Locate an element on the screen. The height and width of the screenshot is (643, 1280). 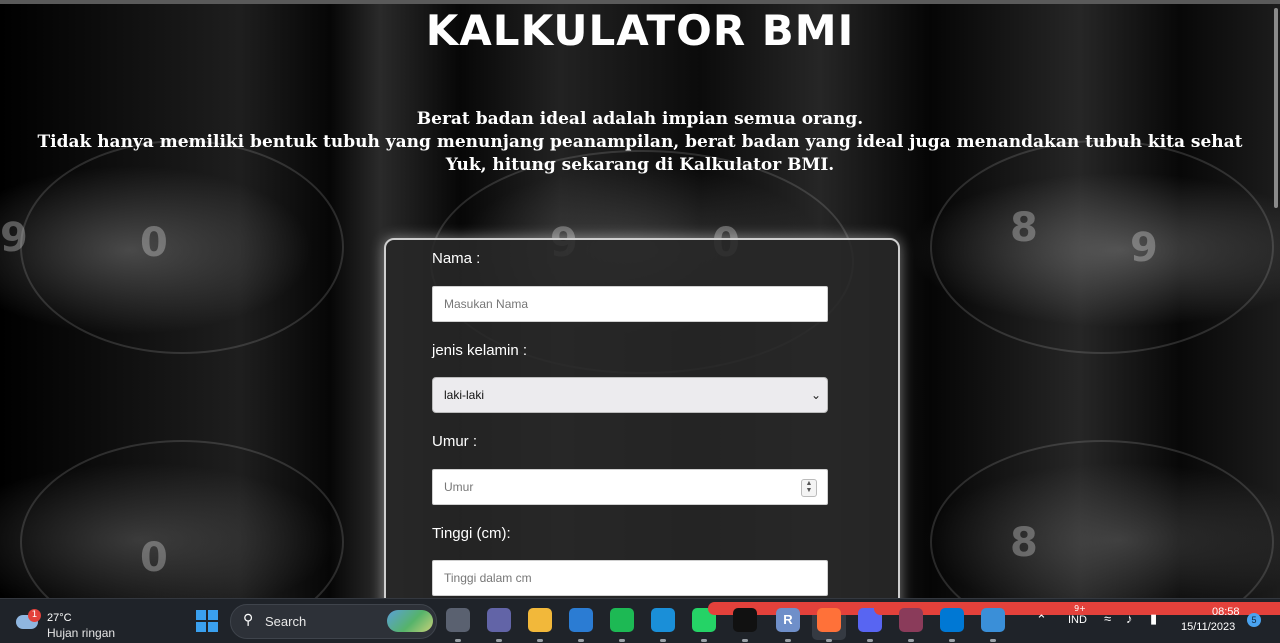
battery-icon: ▮ is located at coordinates (1153, 619).